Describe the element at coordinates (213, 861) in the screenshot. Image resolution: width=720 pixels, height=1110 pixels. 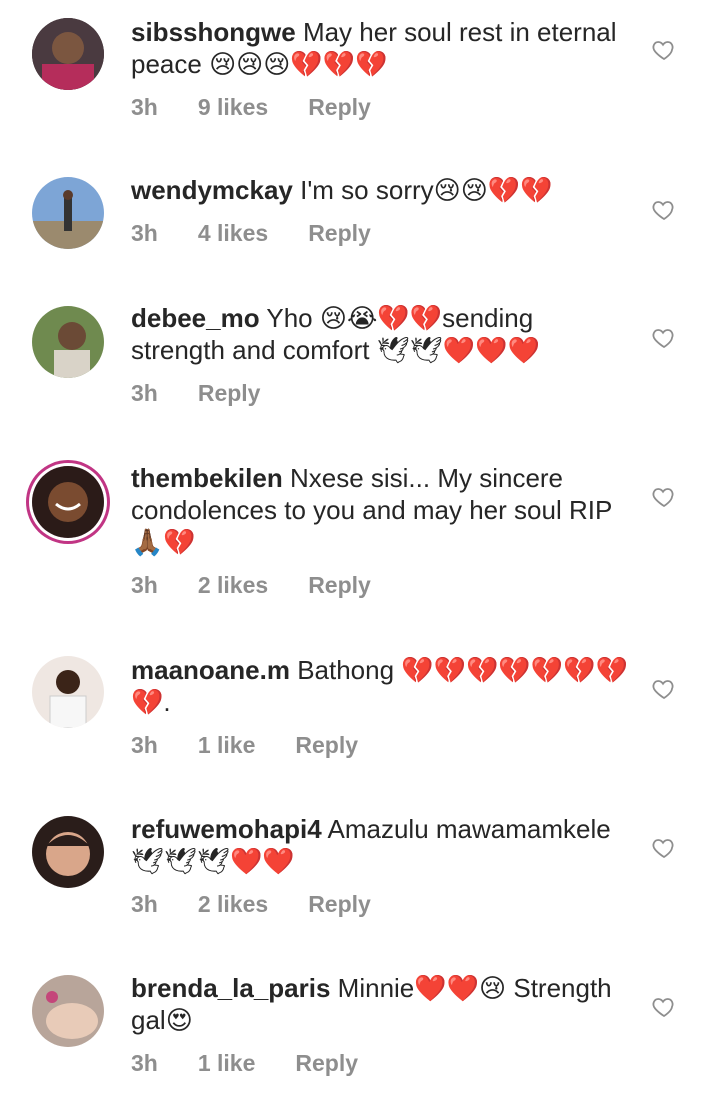
I see `comment-emoji: 🕊🕊🕊❤️❤️` at that location.